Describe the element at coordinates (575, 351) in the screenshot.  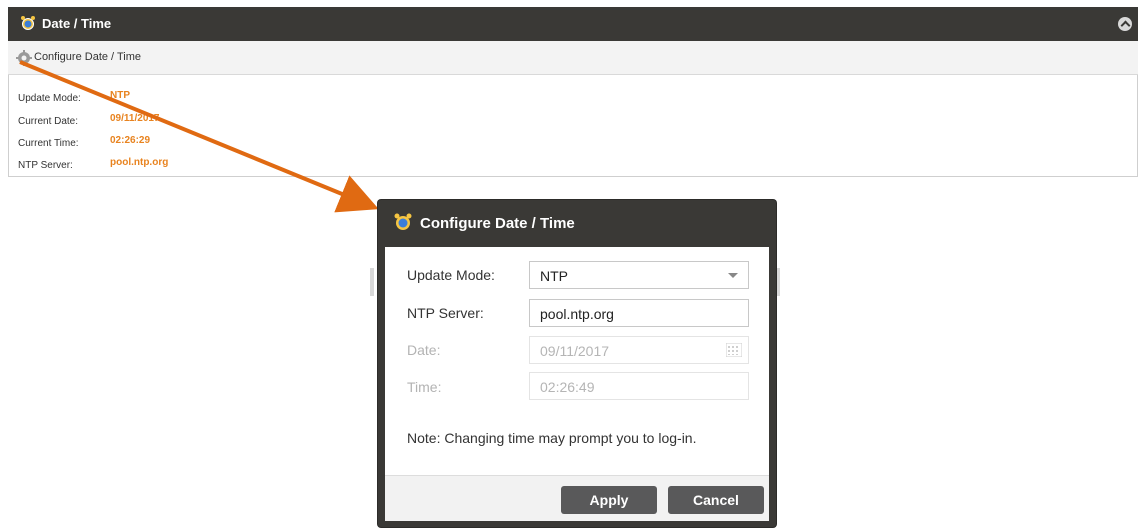
I see `date-input-value: 09/11/2017` at that location.